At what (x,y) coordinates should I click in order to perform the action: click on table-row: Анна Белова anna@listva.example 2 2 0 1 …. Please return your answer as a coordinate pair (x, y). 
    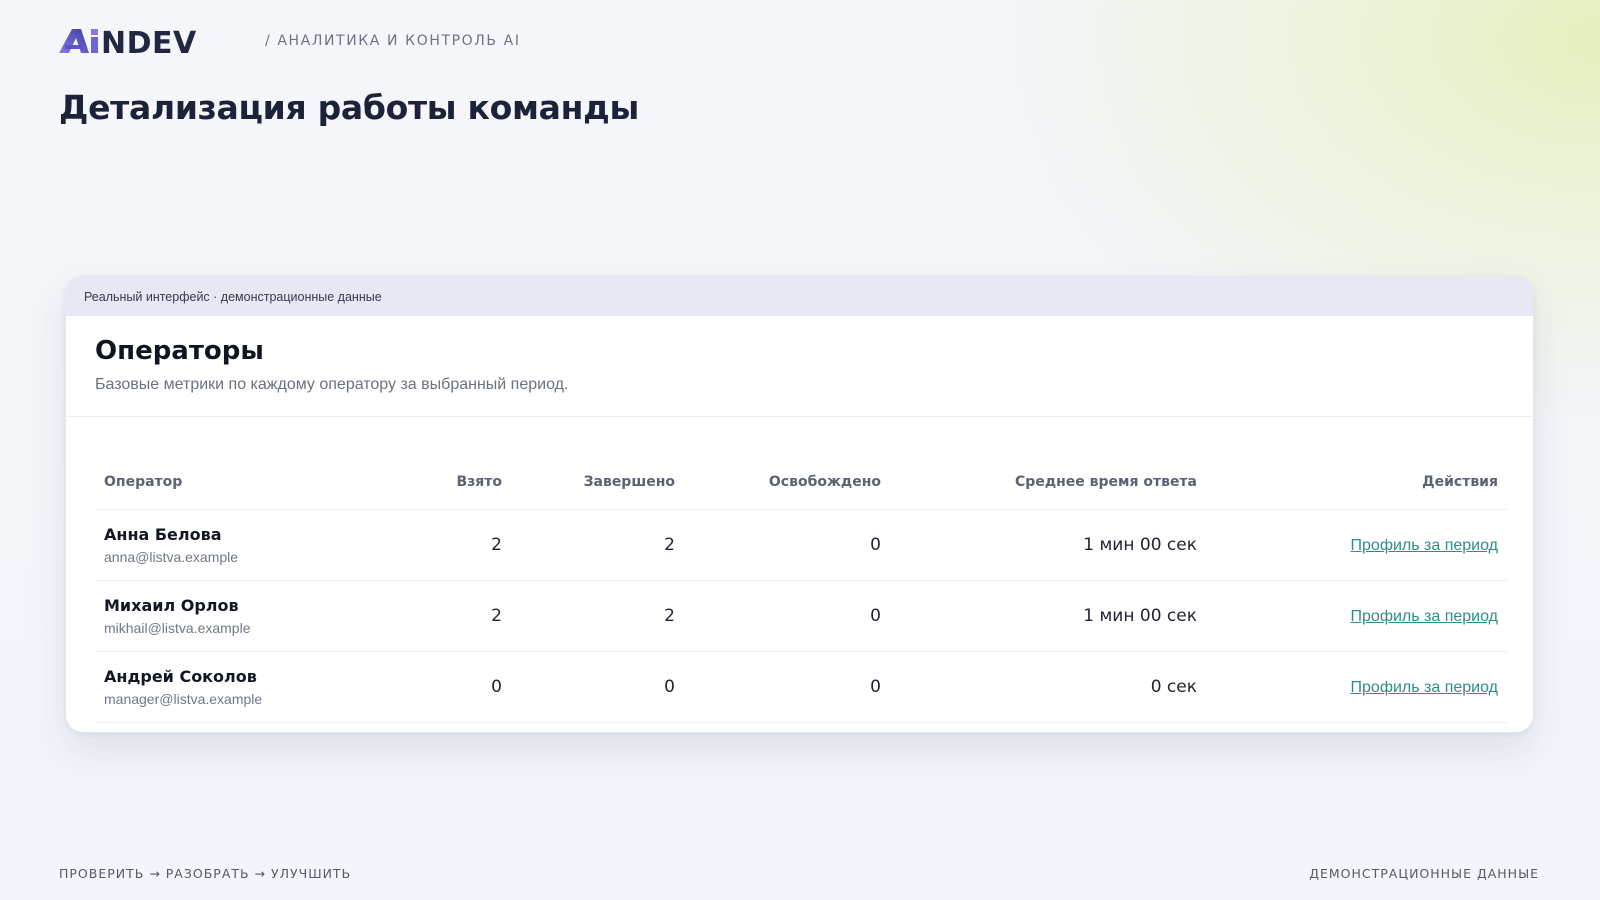
    Looking at the image, I should click on (801, 545).